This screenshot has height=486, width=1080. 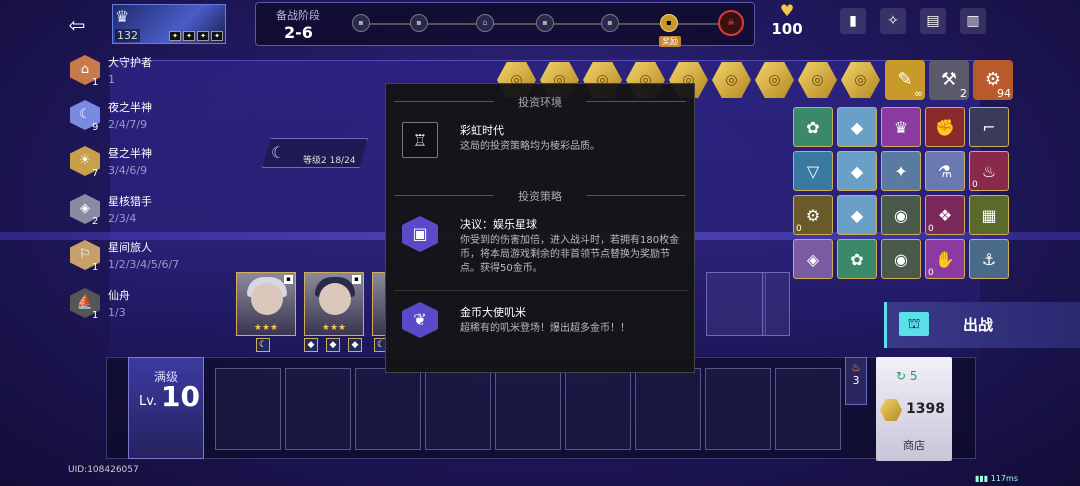 I want to click on glove-item-icon: ✋ 0, so click(x=945, y=259).